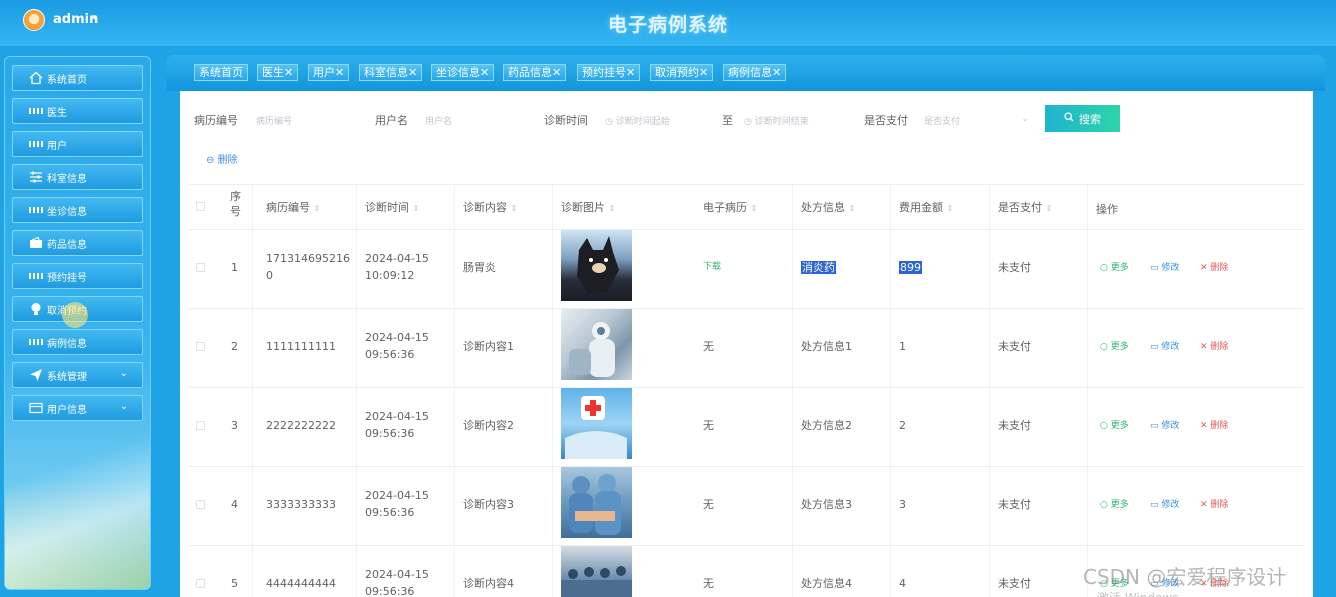 Image resolution: width=1336 pixels, height=597 pixels. I want to click on edit-icon: ▭, so click(1156, 505).